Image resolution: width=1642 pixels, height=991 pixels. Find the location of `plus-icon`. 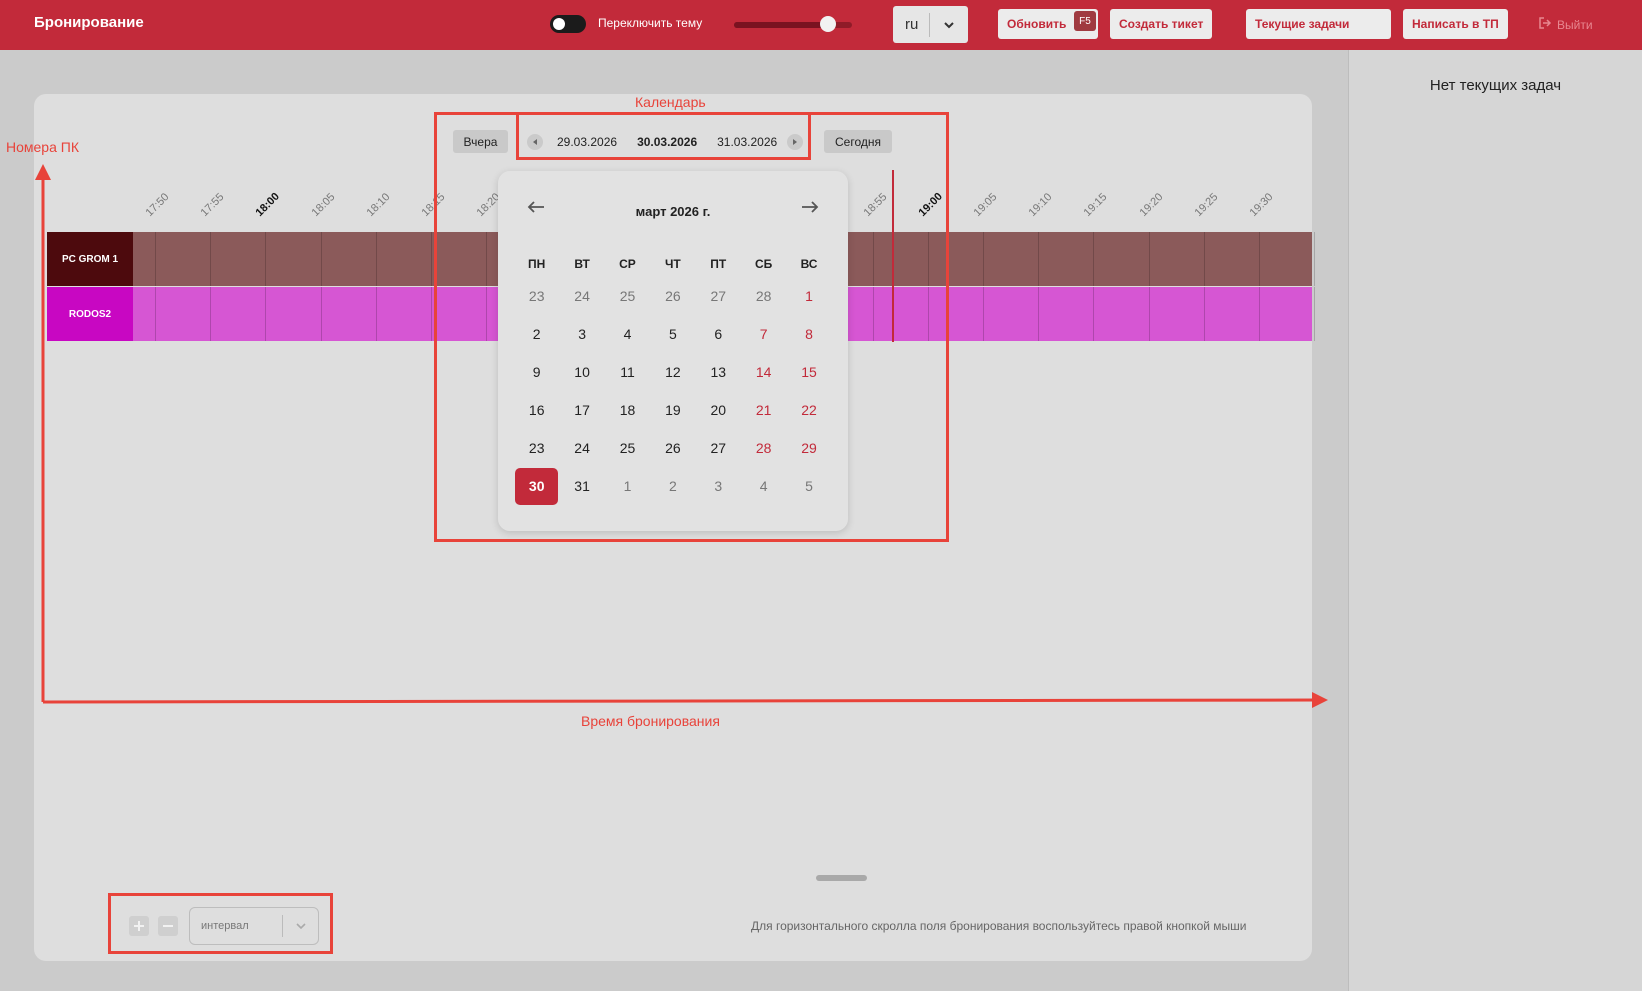

plus-icon is located at coordinates (139, 926).